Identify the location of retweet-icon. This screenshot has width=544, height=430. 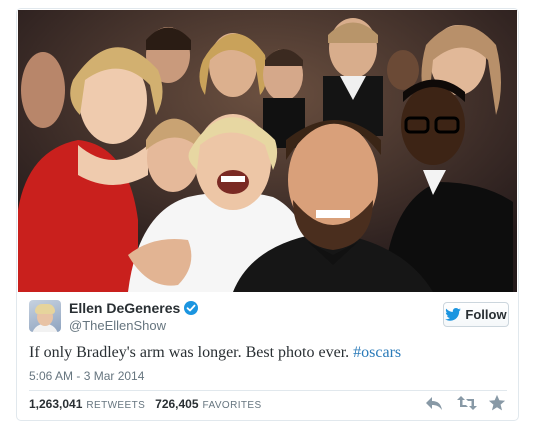
(466, 403).